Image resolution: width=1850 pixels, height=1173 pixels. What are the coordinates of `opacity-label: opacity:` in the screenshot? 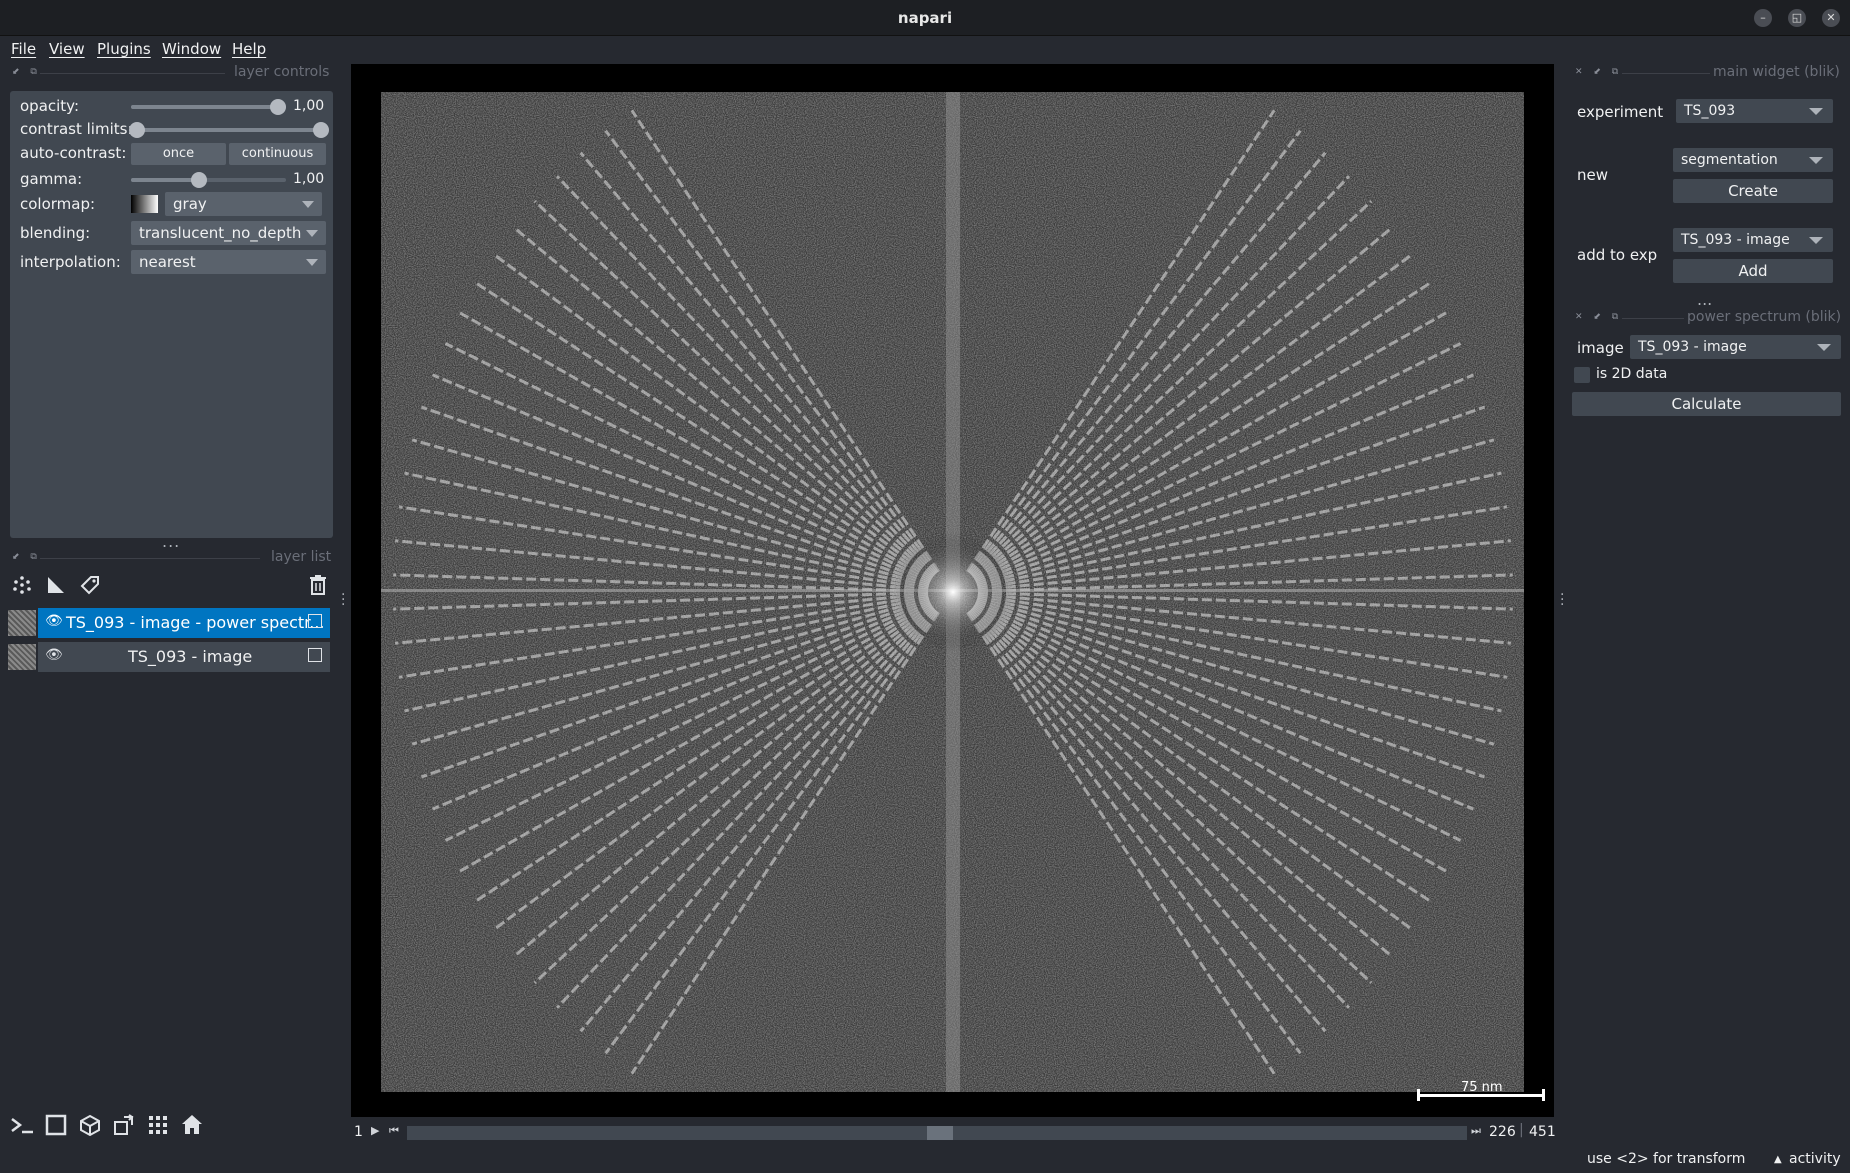 It's located at (50, 106).